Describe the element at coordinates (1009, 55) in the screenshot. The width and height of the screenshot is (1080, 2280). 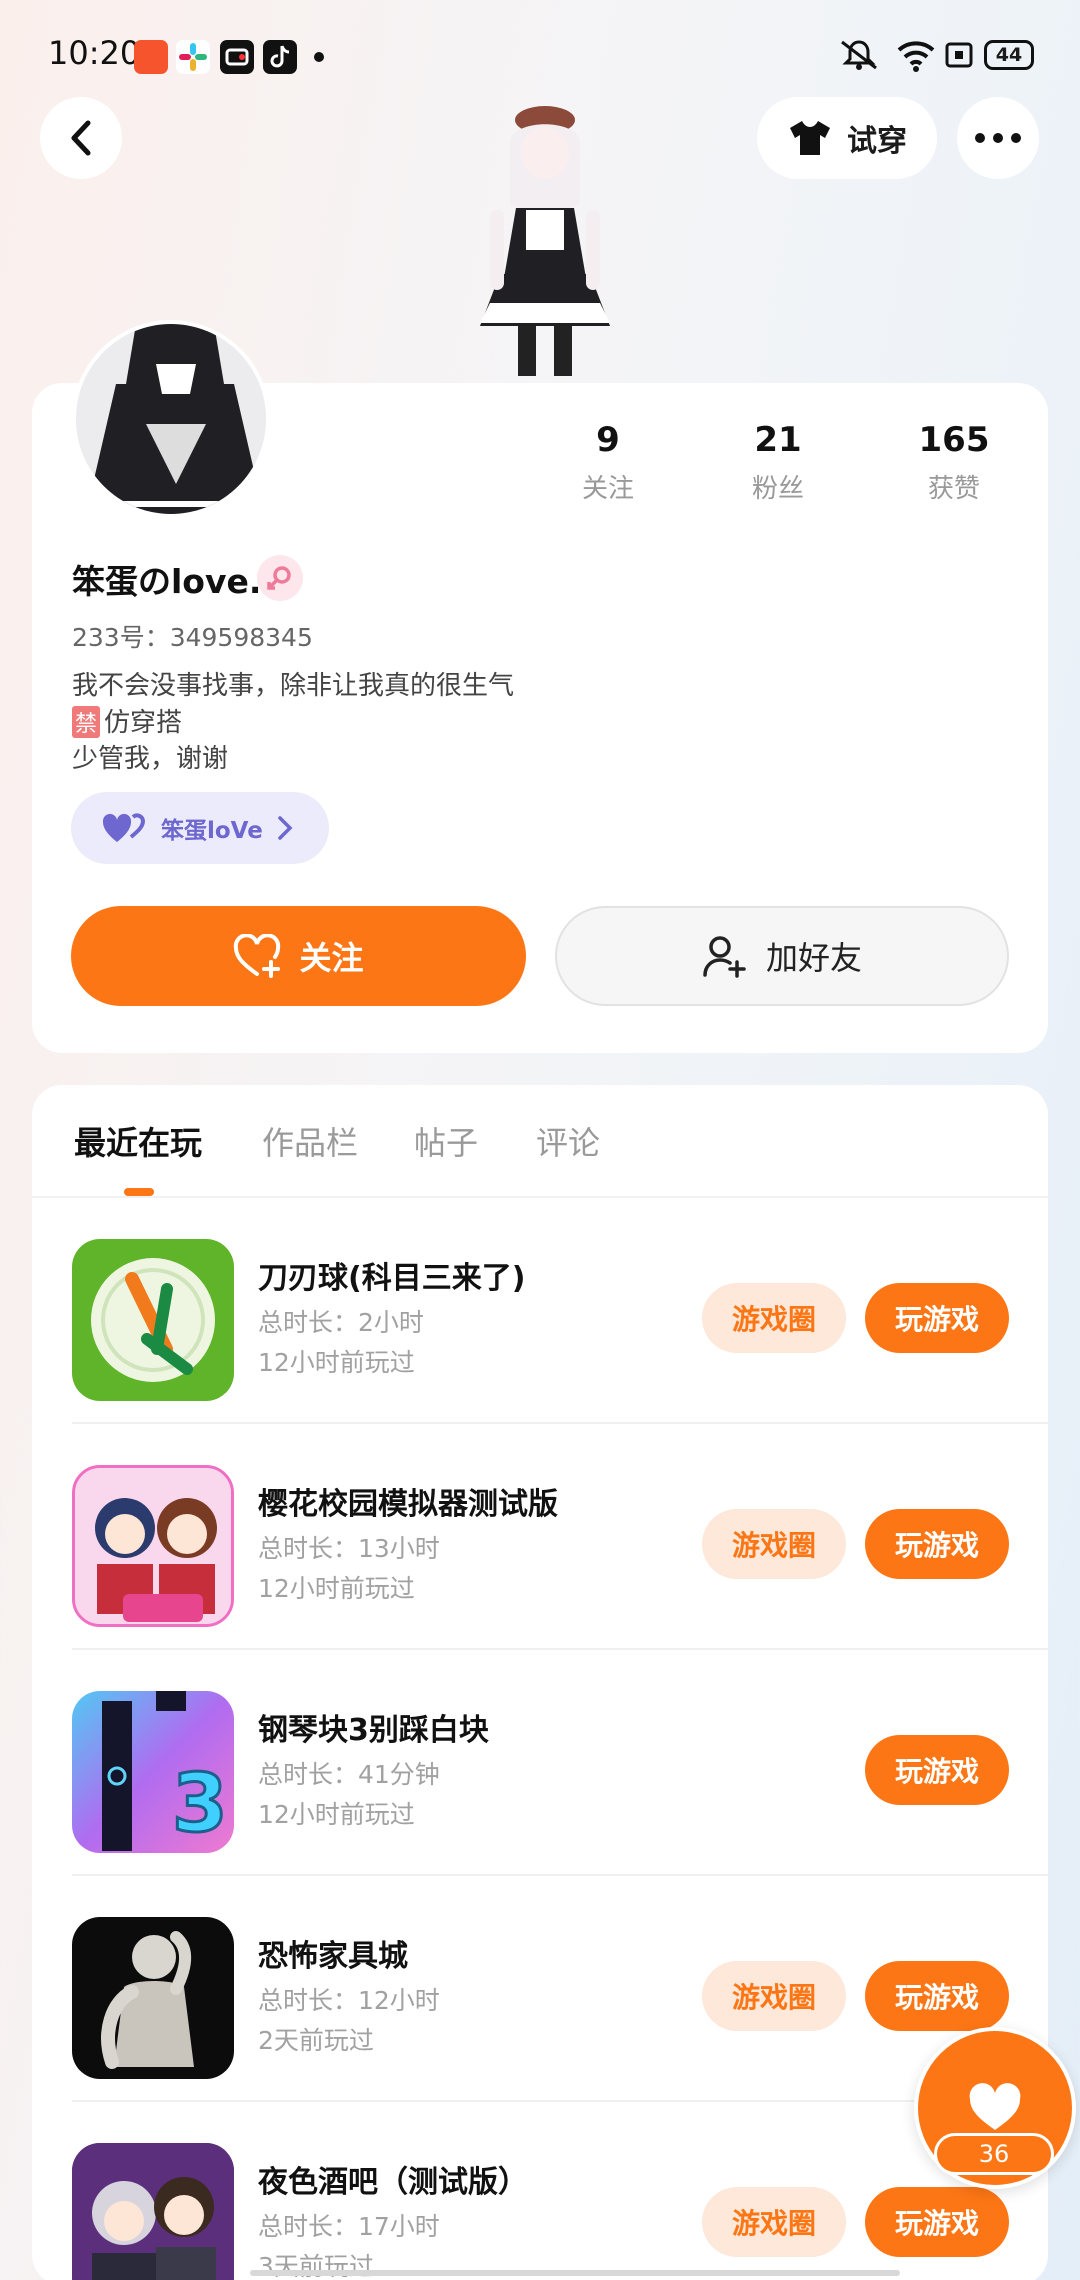
I see `battery-level: 44` at that location.